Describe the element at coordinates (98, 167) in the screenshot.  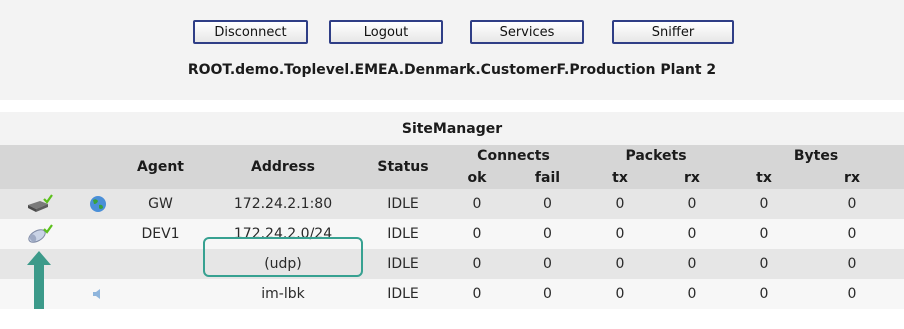
I see `icon2-col-header` at that location.